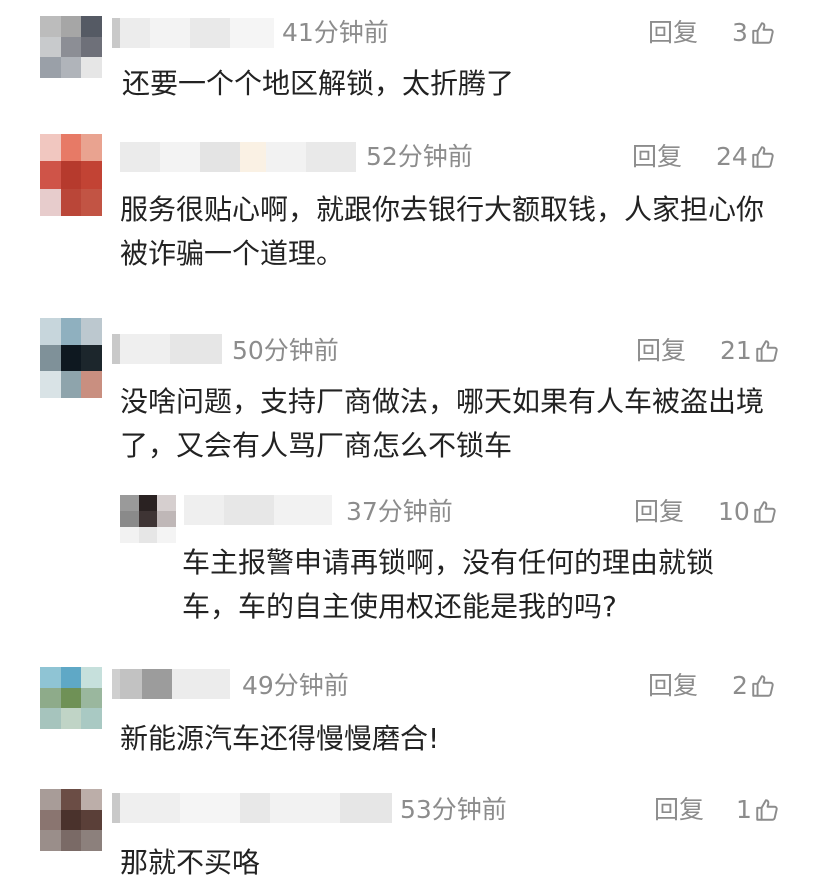 This screenshot has height=891, width=828. I want to click on like-button: 24, so click(746, 157).